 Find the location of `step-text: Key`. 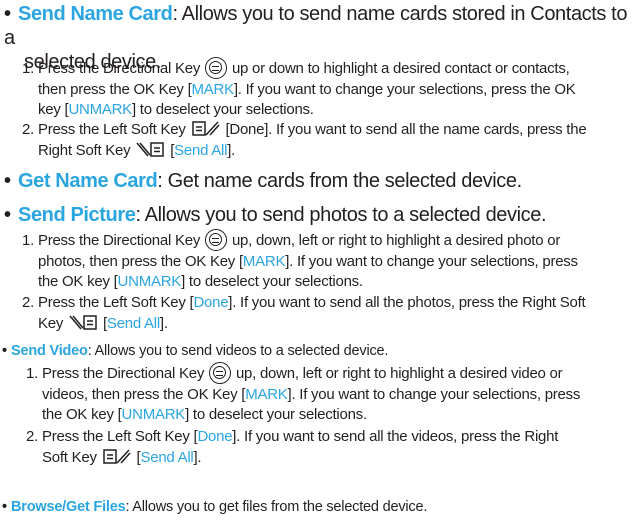

step-text: Key is located at coordinates (51, 323).